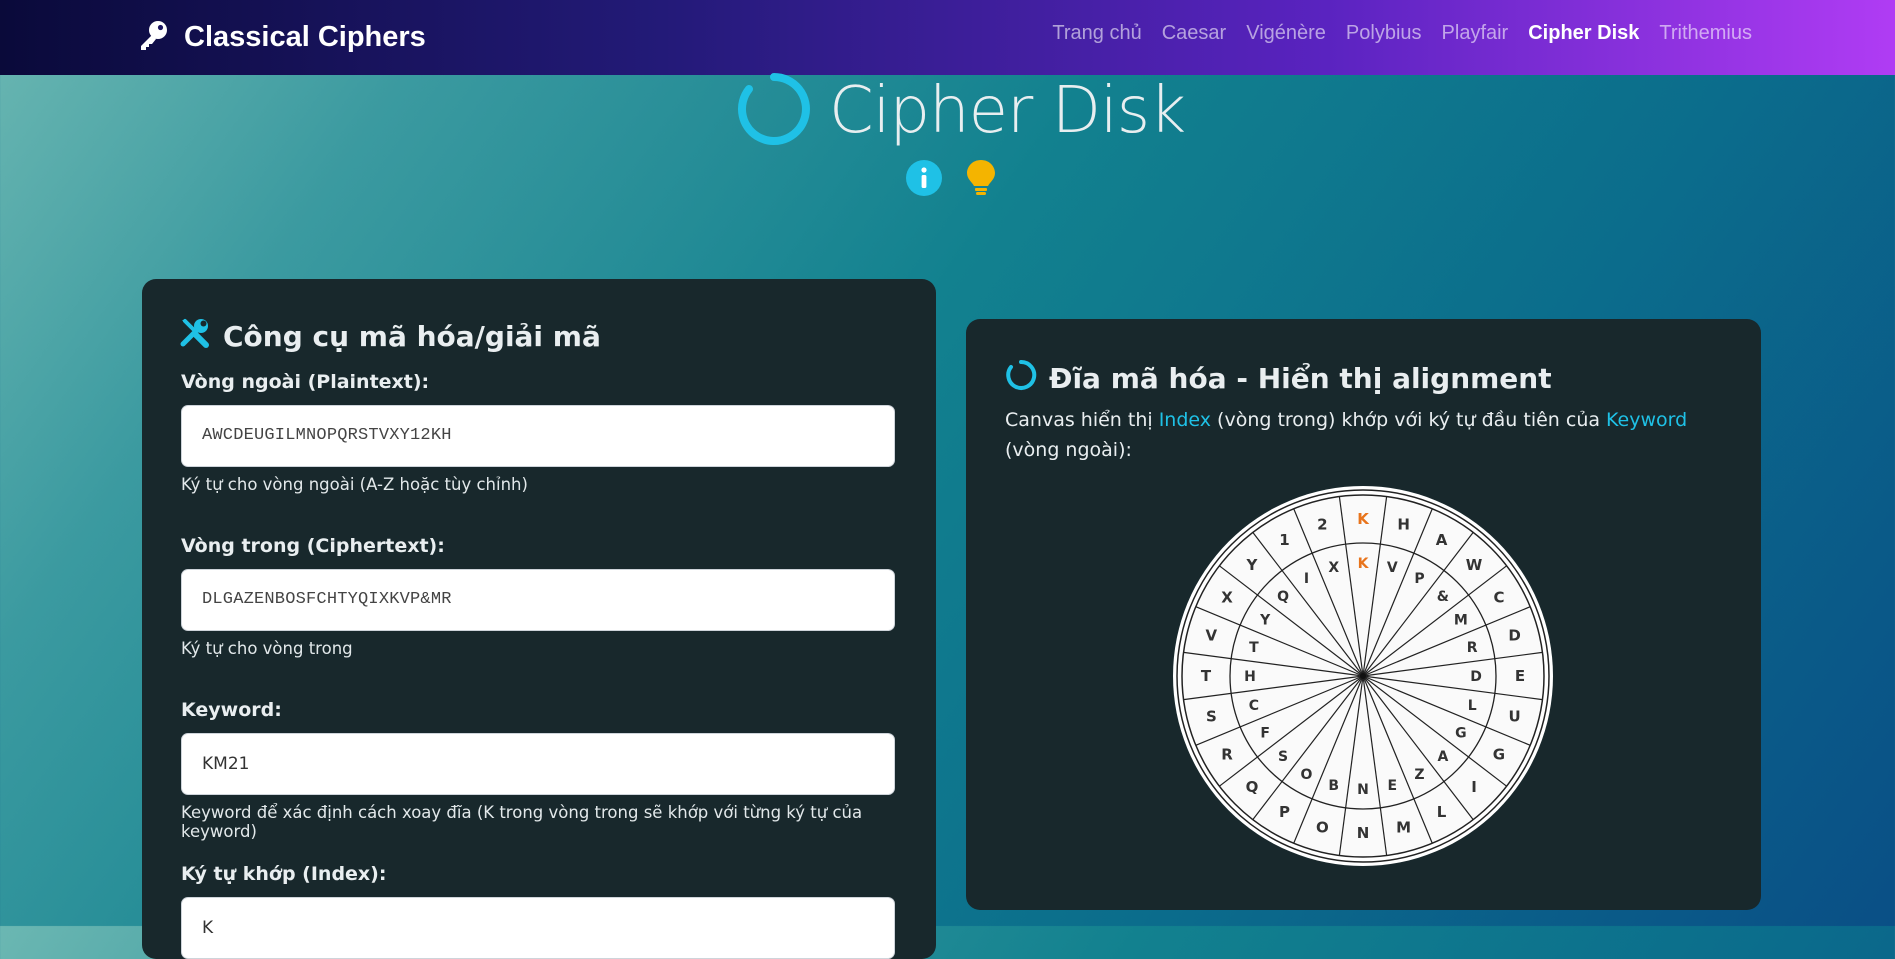  What do you see at coordinates (1068, 450) in the screenshot?
I see `desc-text: (vòng ngoài):` at bounding box center [1068, 450].